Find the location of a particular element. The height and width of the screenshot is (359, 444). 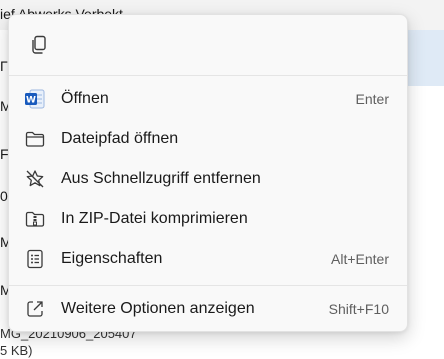

word-icon: W is located at coordinates (35, 99).